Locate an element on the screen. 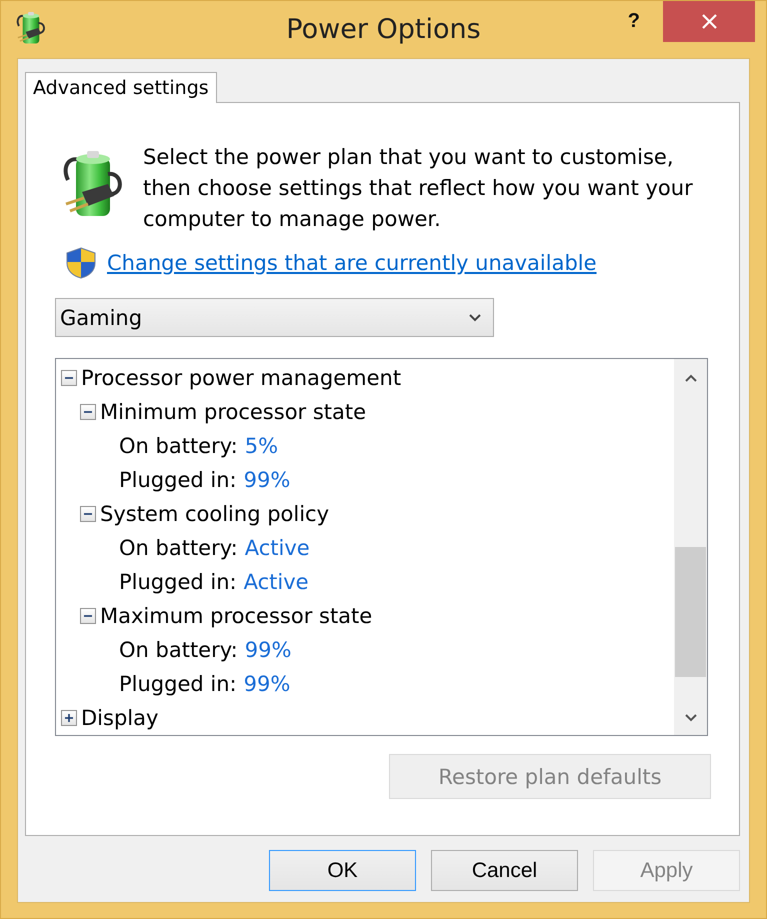 Image resolution: width=767 pixels, height=919 pixels. expand-icon is located at coordinates (69, 718).